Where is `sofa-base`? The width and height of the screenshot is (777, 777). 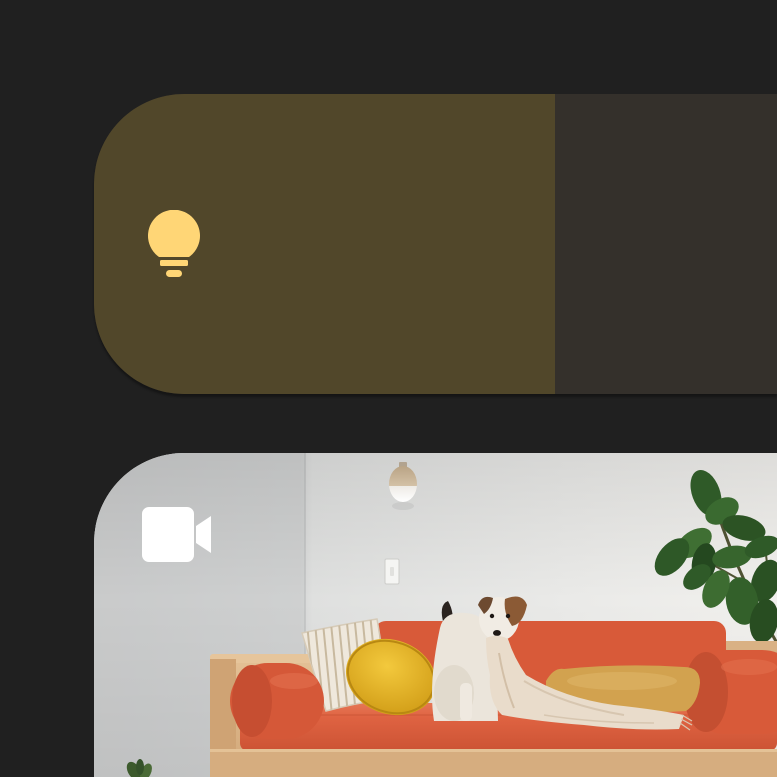
sofa-base is located at coordinates (493, 763).